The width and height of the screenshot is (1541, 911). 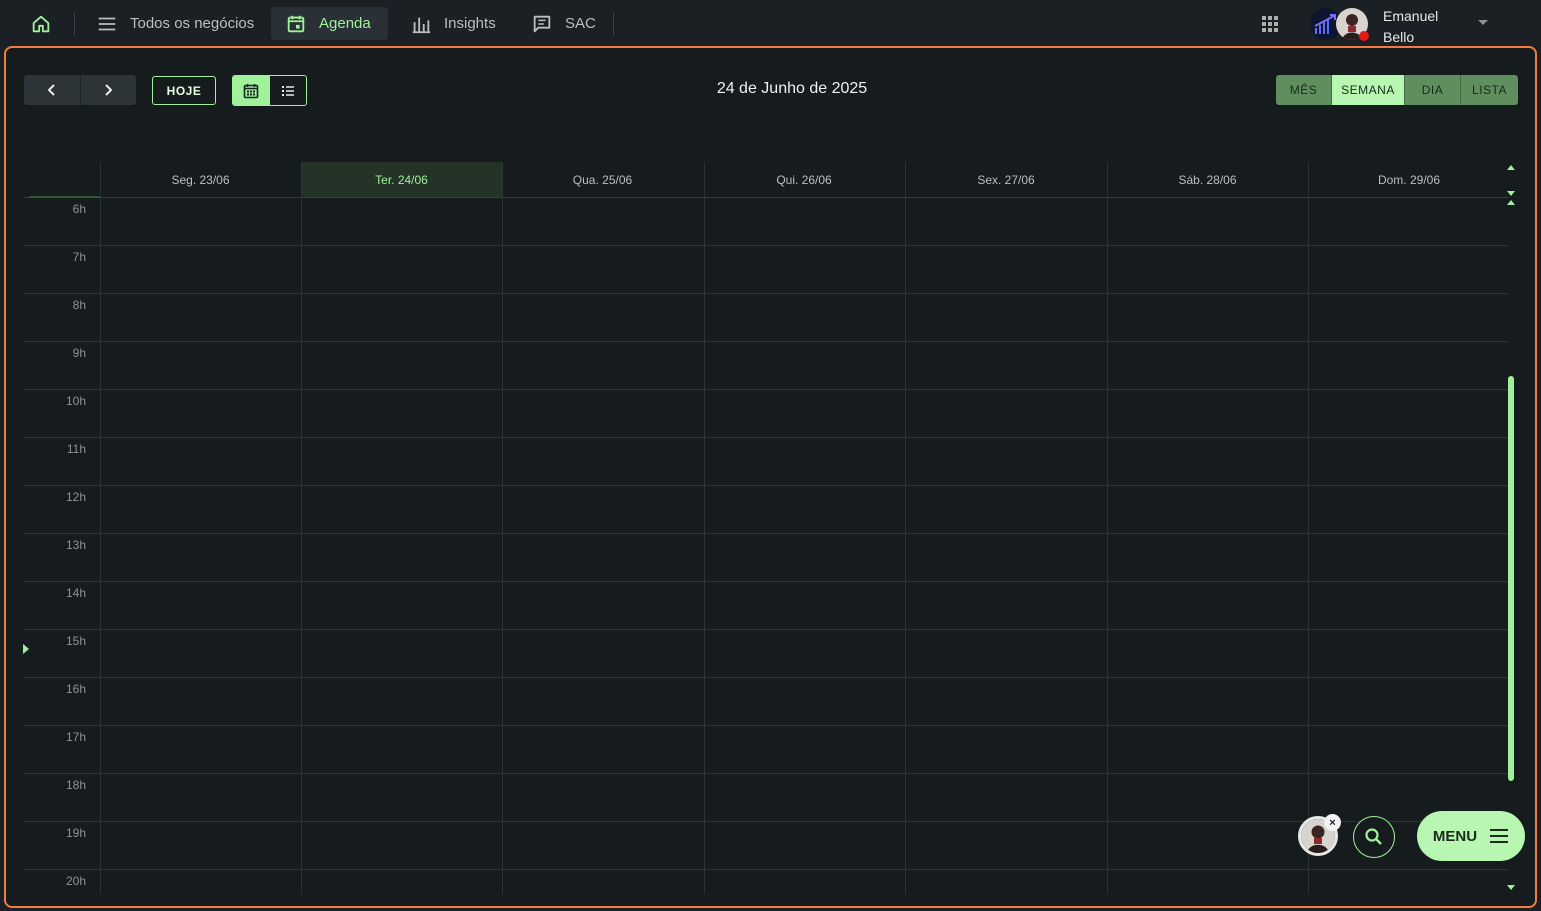 I want to click on hour-label: 16h, so click(x=75, y=689).